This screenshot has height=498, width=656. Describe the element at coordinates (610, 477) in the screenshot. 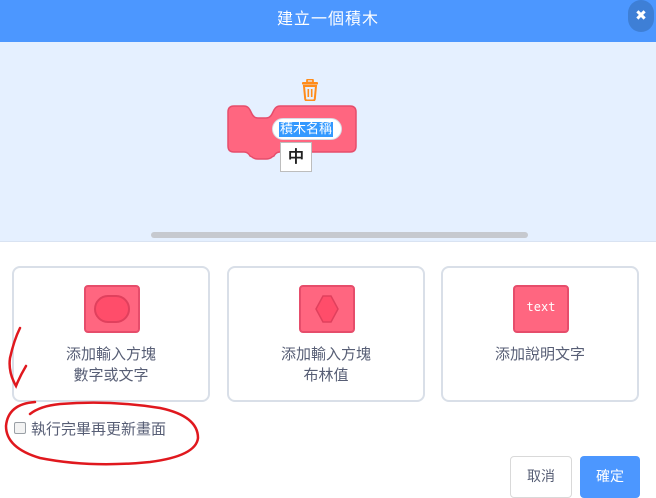

I see `ok-button: 確定` at that location.